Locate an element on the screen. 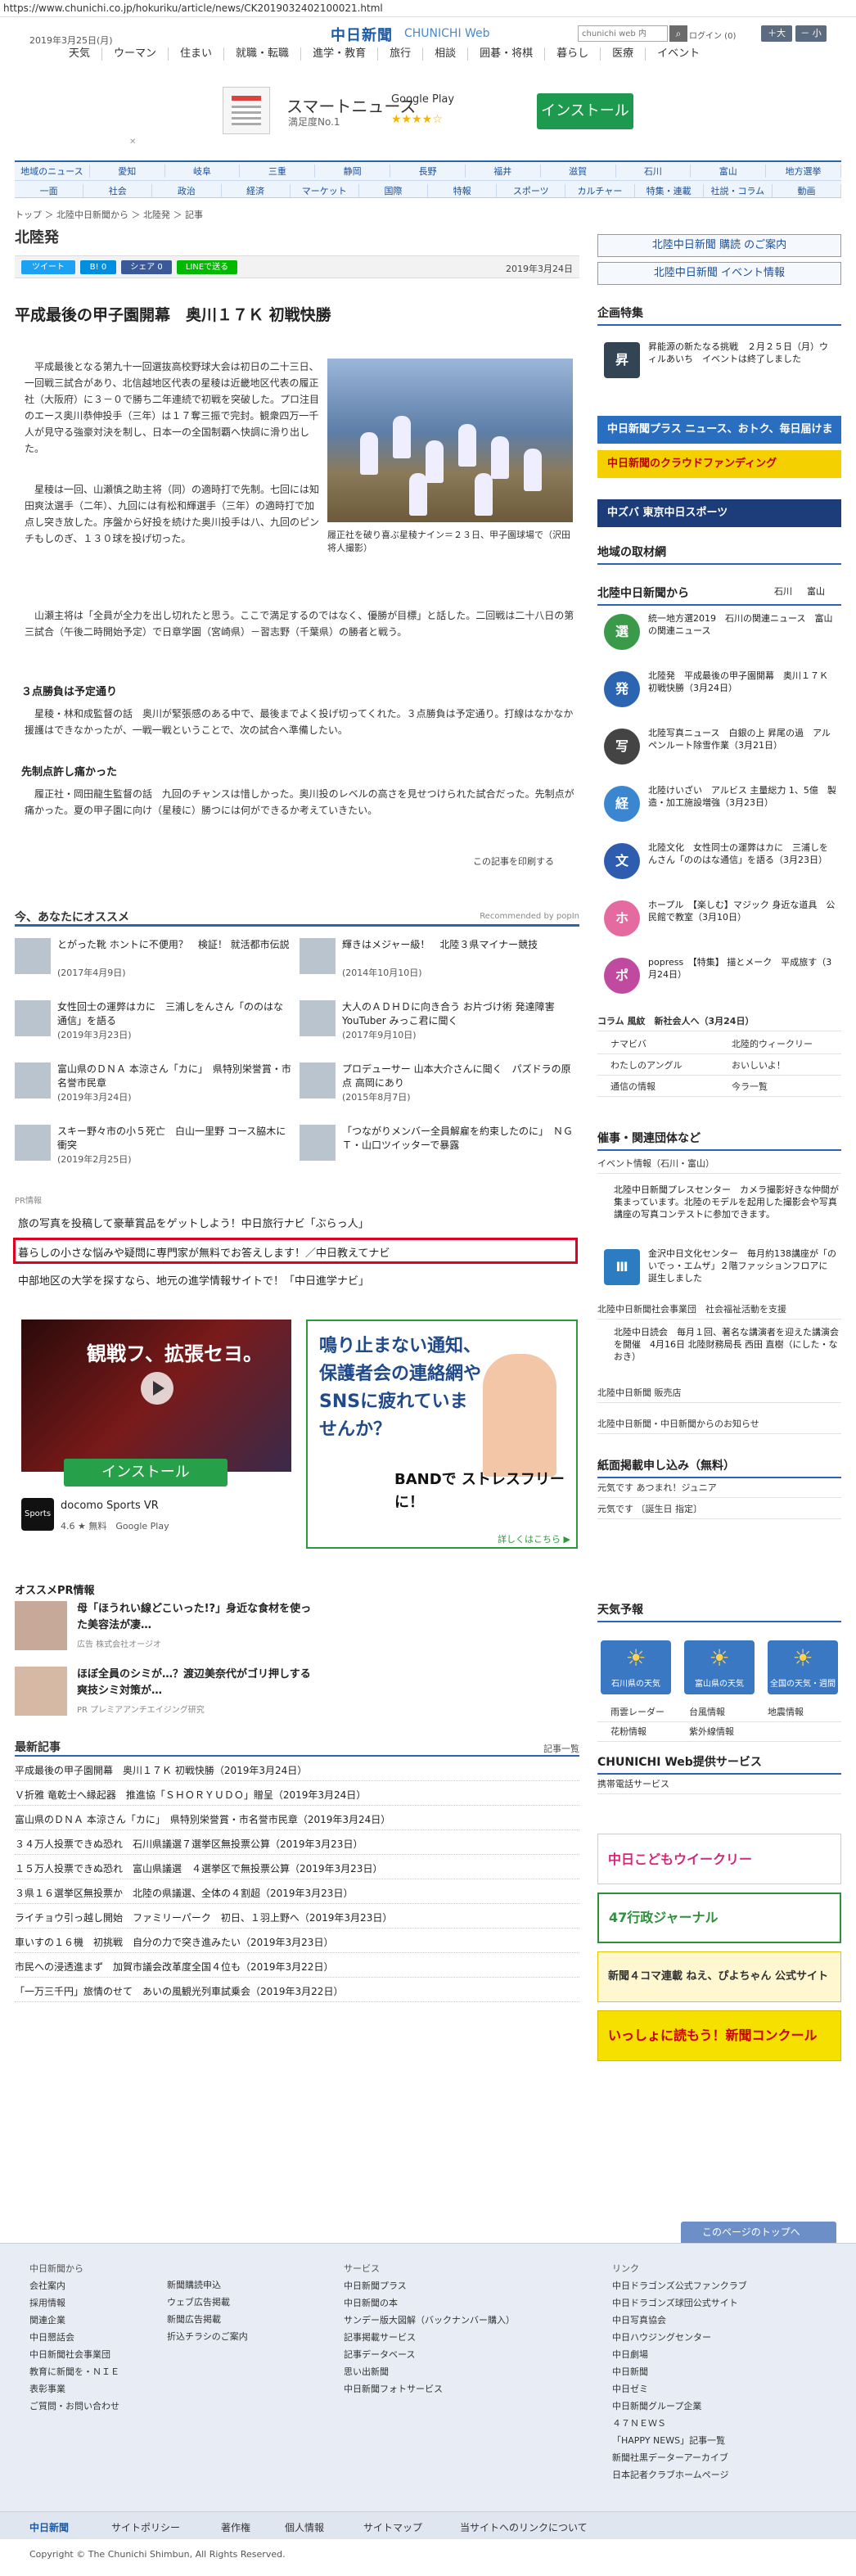  rnav-item: 地方選挙 is located at coordinates (804, 171).